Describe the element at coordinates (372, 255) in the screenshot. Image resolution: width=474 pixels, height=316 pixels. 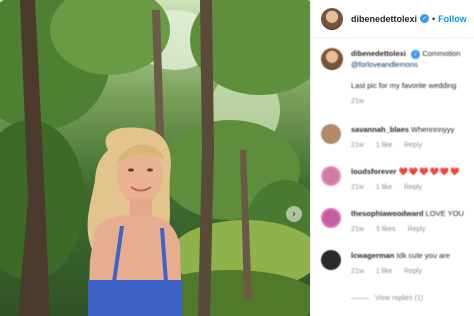
I see `comment-username: lcwagerman` at that location.